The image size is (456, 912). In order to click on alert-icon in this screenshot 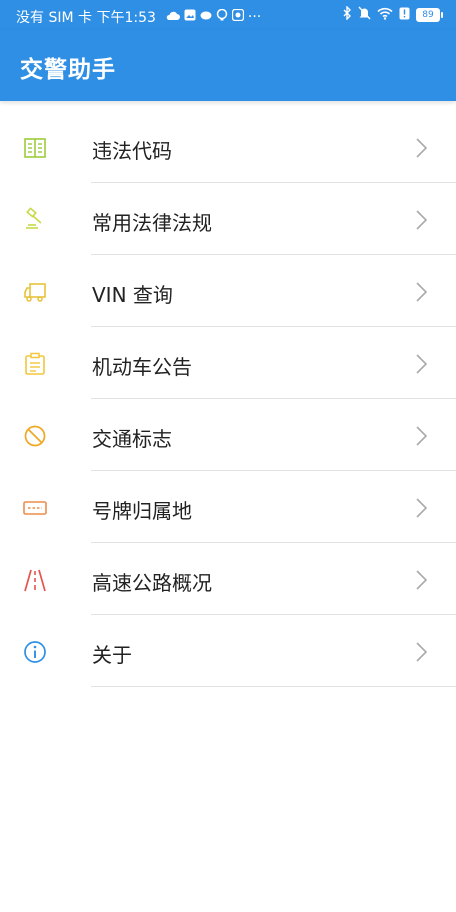, I will do `click(404, 15)`.